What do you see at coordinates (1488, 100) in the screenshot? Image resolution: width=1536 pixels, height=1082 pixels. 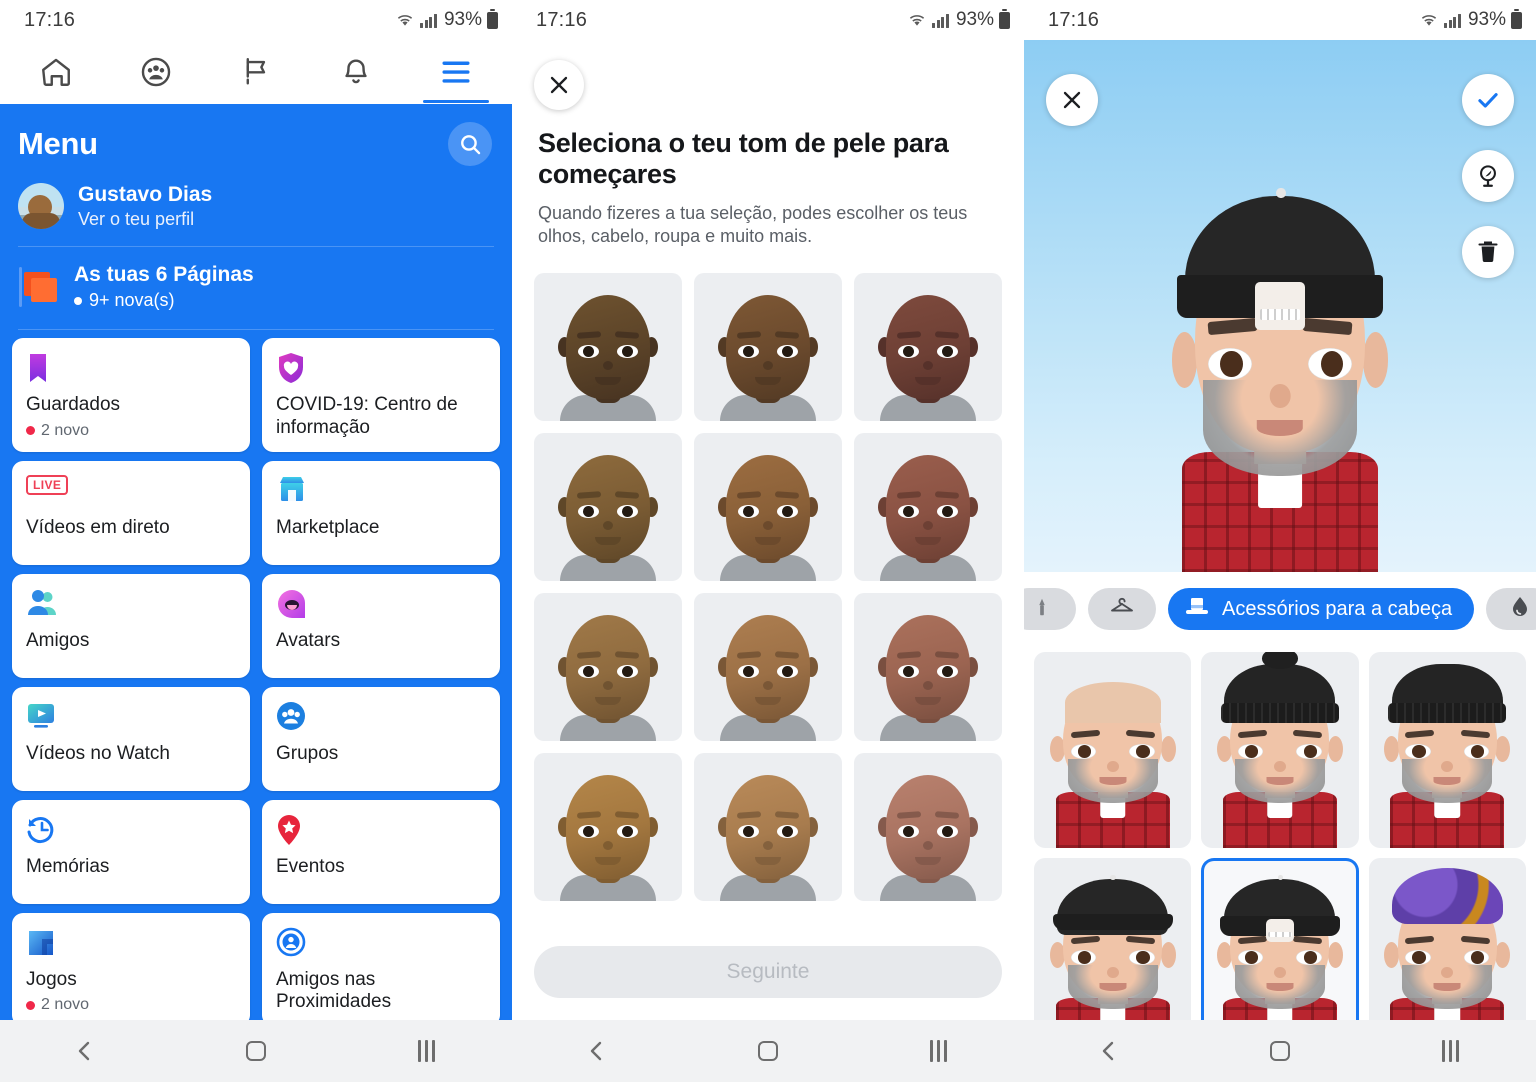 I see `confirm-button` at bounding box center [1488, 100].